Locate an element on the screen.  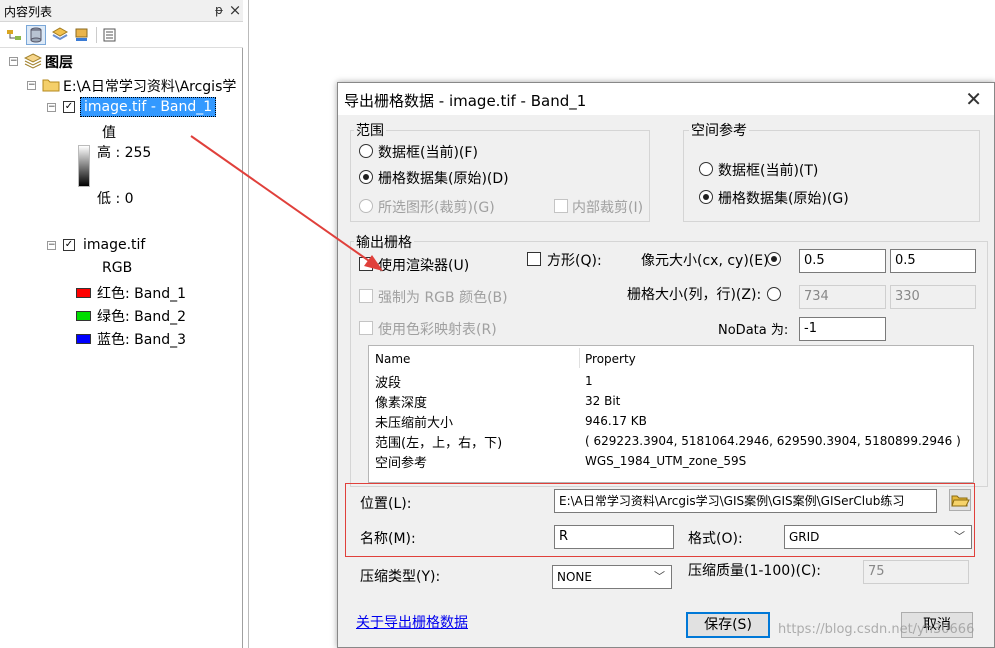
list-by-visibility-icon is located at coordinates (60, 35).